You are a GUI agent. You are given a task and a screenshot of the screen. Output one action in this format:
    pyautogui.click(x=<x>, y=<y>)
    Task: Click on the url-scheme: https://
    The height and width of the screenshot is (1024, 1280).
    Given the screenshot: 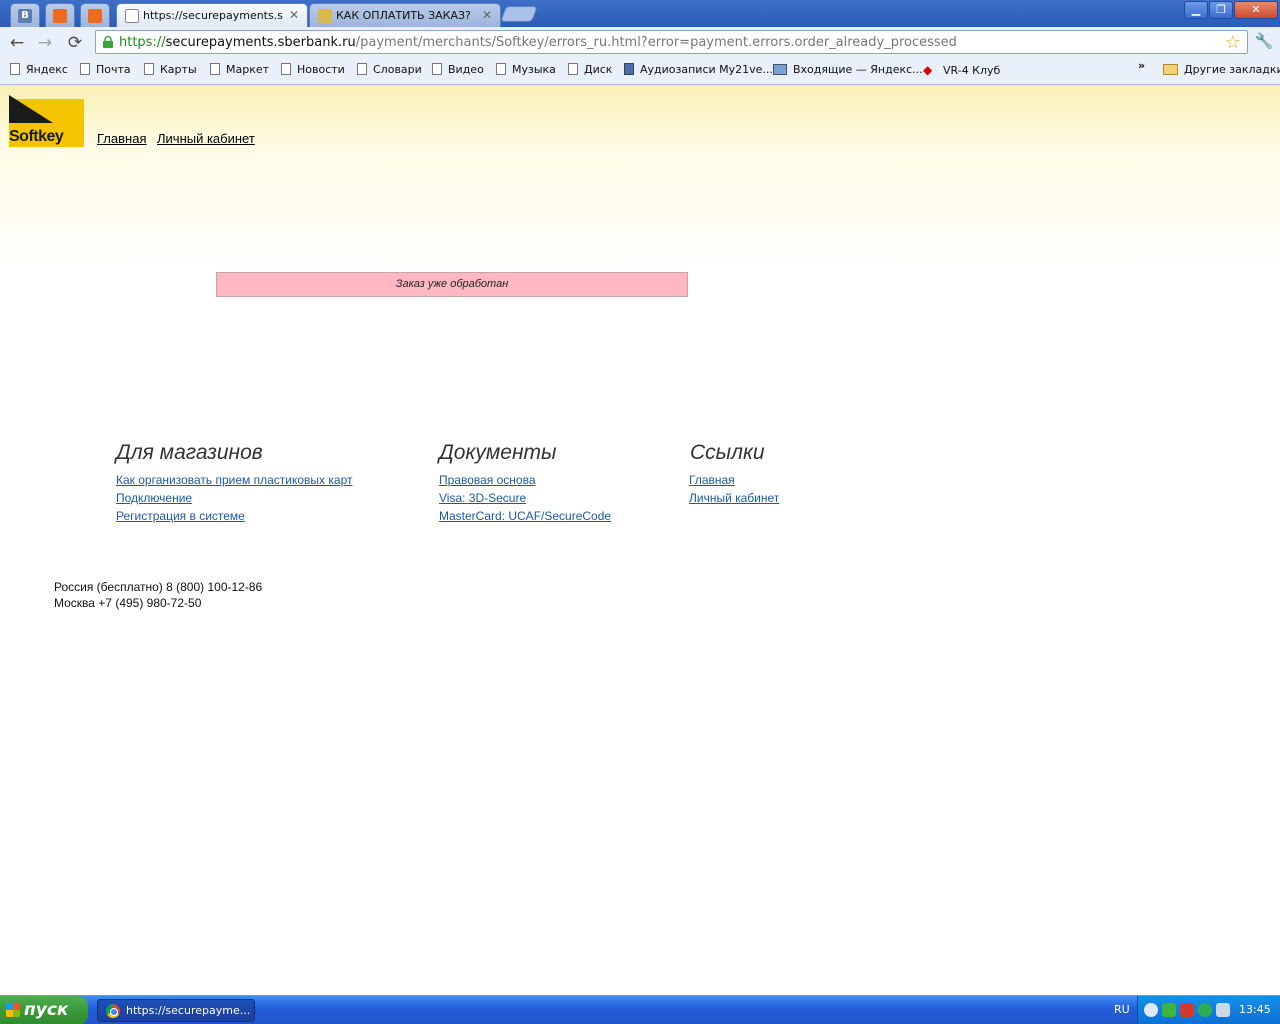 What is the action you would take?
    pyautogui.click(x=142, y=42)
    